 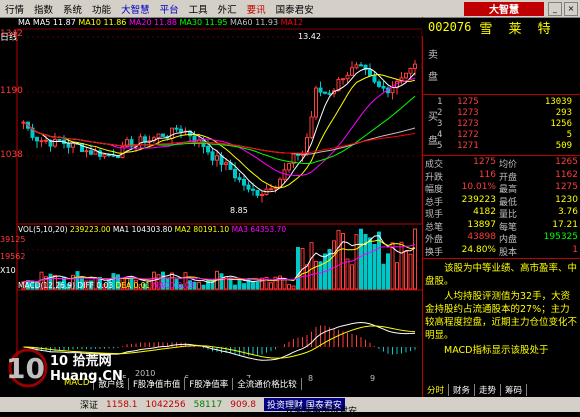 What do you see at coordinates (514, 390) in the screenshot?
I see `tab-chips: 筹码` at bounding box center [514, 390].